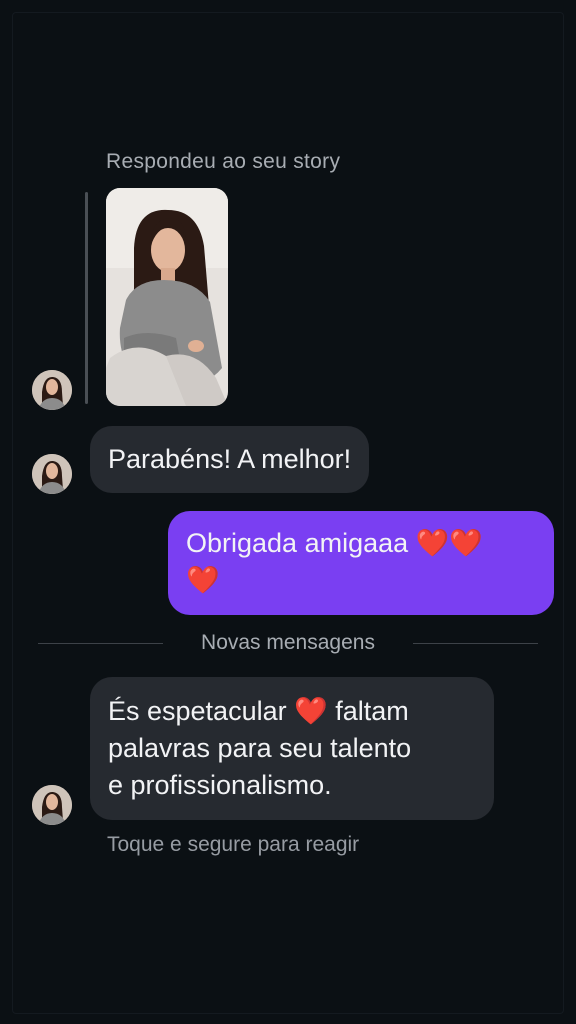  I want to click on message-text: Obrigada amigaaa, so click(301, 543).